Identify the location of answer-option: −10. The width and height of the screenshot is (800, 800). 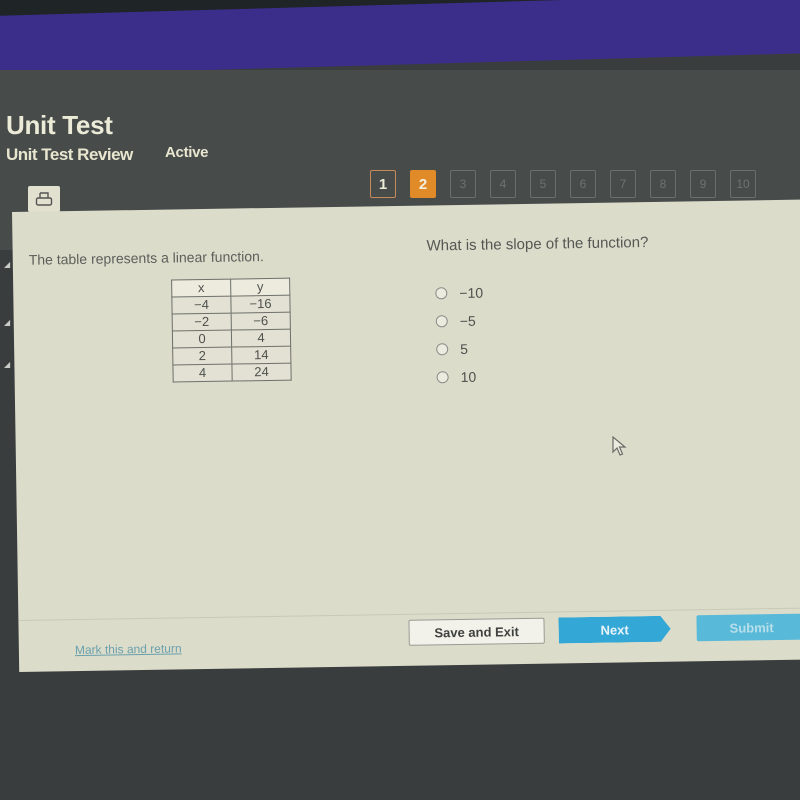
(459, 293).